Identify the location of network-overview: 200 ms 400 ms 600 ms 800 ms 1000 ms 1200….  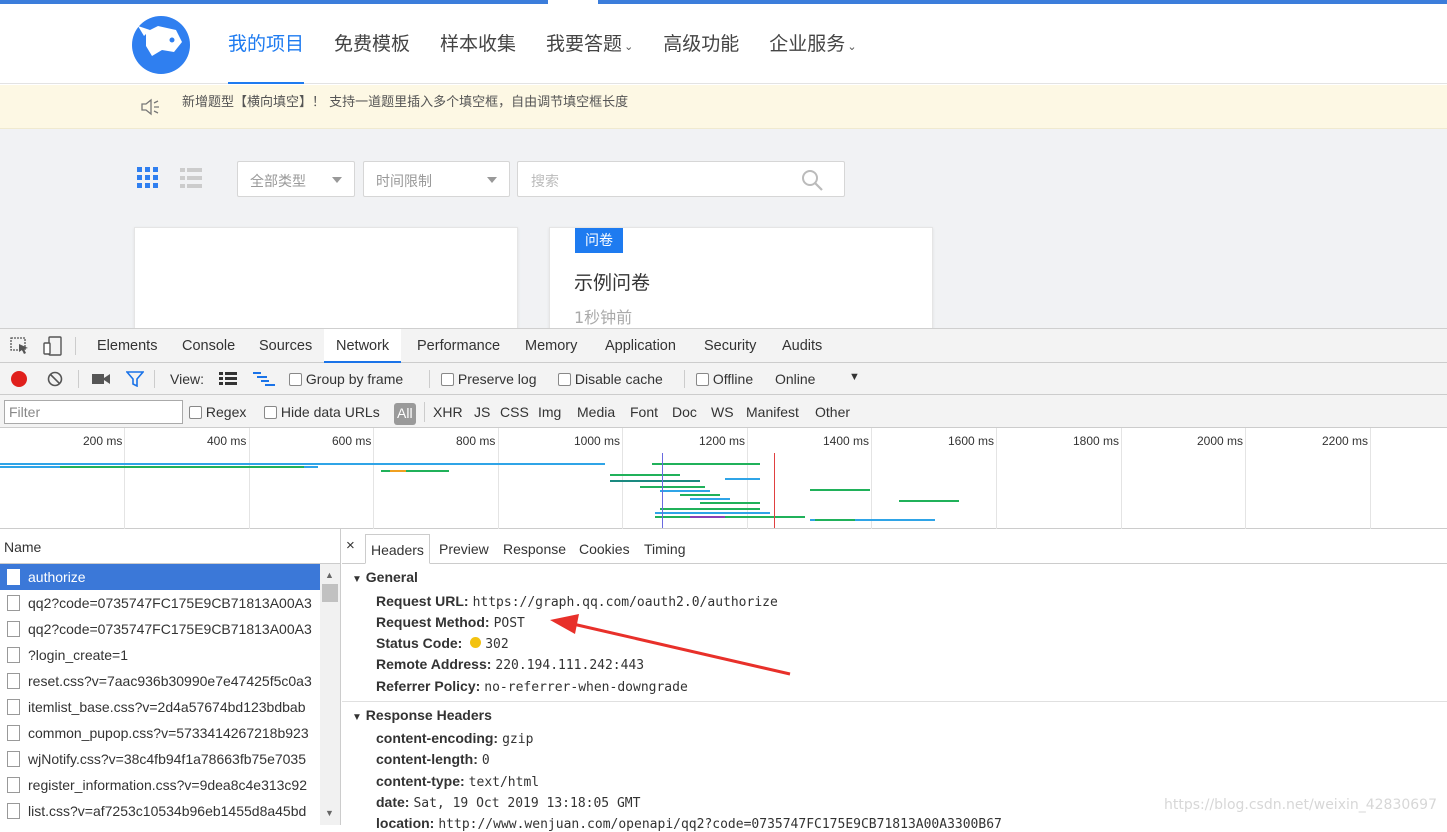
(723, 478).